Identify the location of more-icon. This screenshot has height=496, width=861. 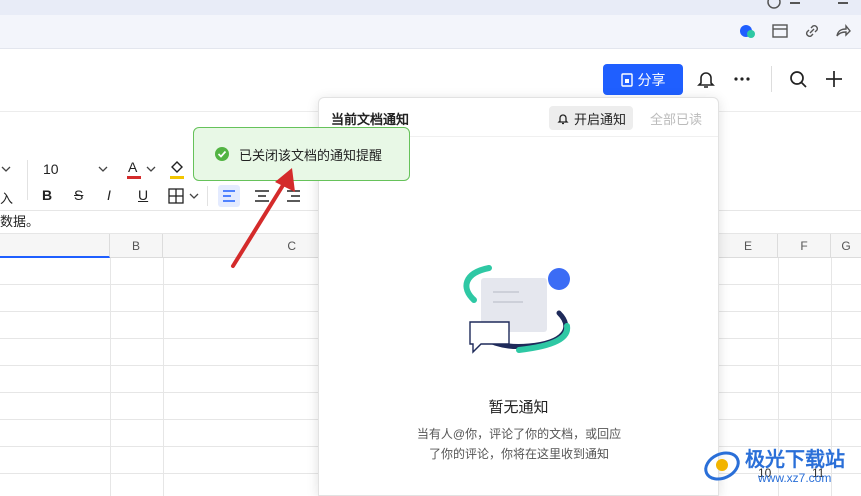
(742, 79).